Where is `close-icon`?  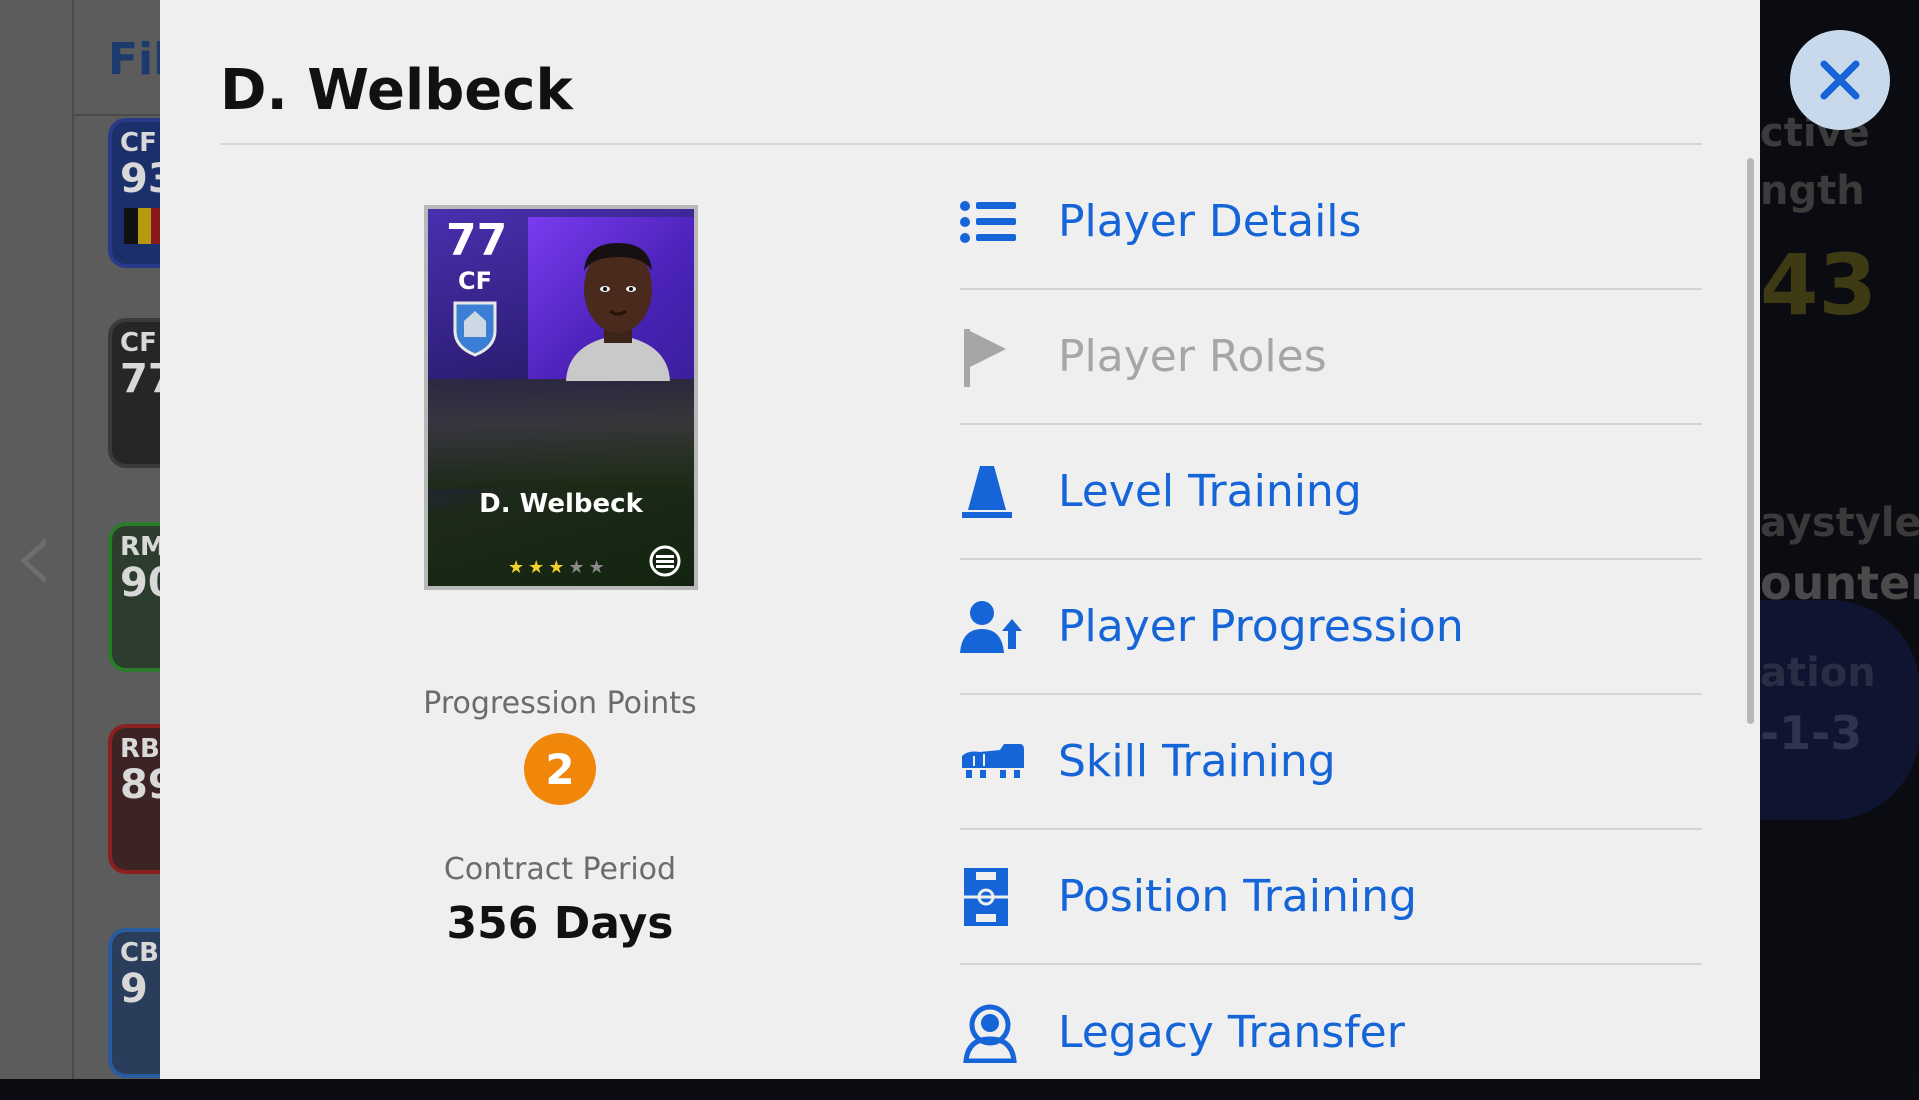 close-icon is located at coordinates (1840, 80).